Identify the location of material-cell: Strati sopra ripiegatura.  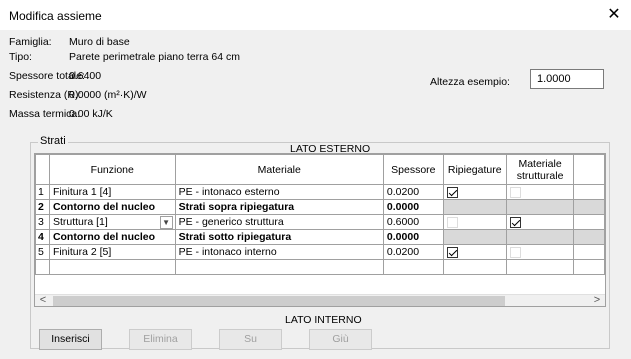
(279, 207).